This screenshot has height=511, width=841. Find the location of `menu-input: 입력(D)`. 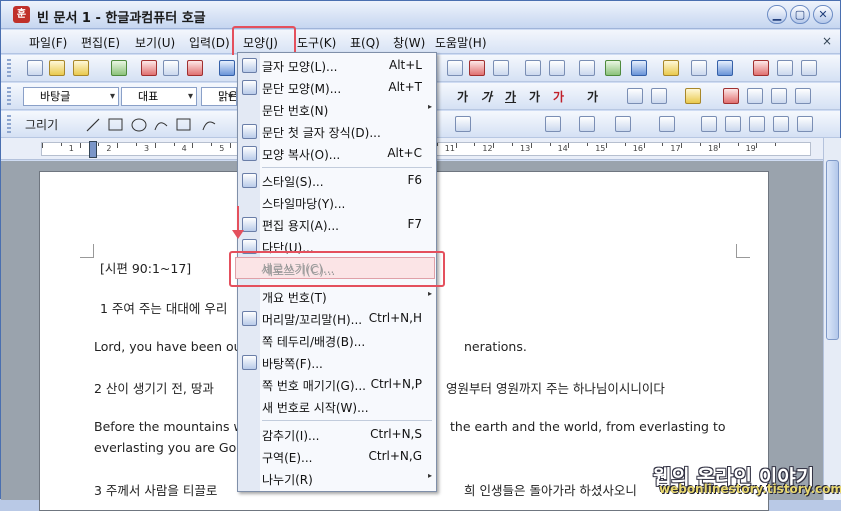

menu-input: 입력(D) is located at coordinates (209, 42).